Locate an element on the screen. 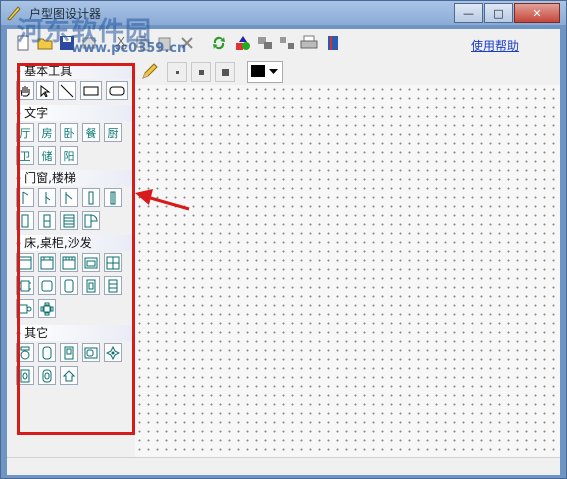  help-link: 使用帮助 is located at coordinates (495, 45).